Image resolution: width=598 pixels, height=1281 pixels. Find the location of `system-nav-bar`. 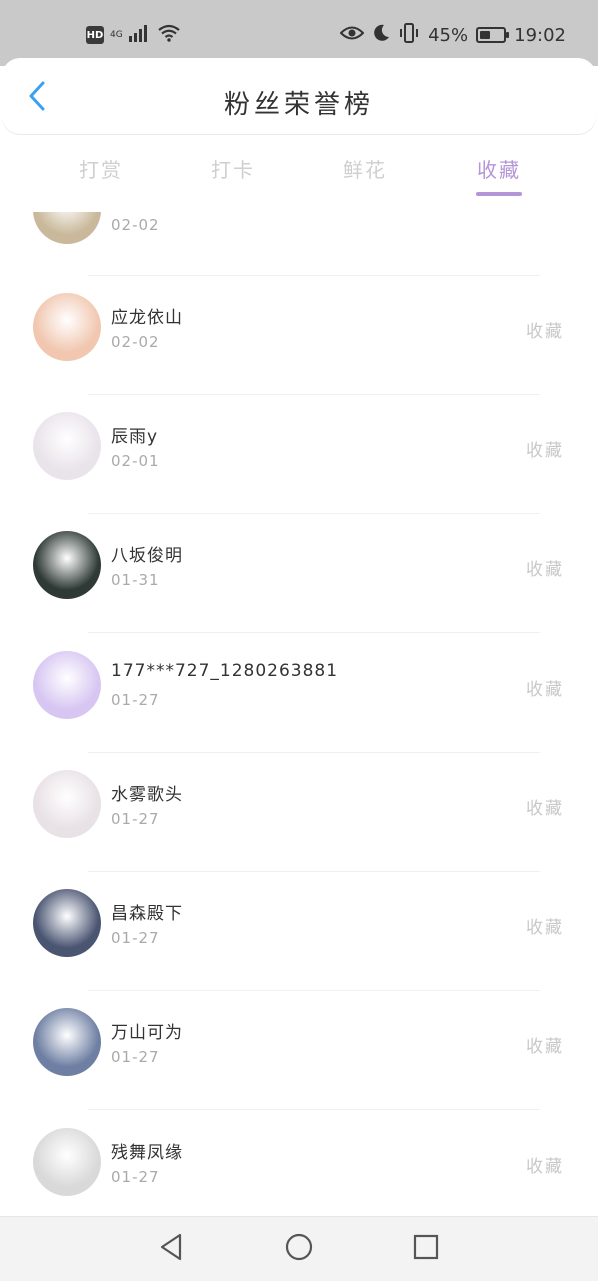

system-nav-bar is located at coordinates (299, 1248).